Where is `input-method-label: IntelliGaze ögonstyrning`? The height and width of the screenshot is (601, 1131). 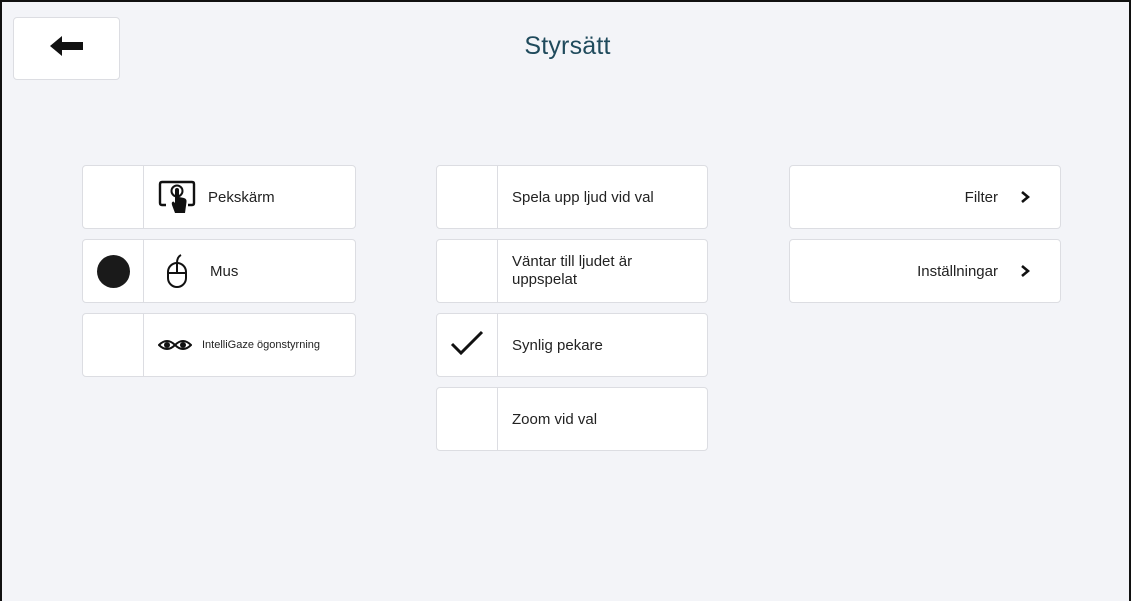 input-method-label: IntelliGaze ögonstyrning is located at coordinates (261, 345).